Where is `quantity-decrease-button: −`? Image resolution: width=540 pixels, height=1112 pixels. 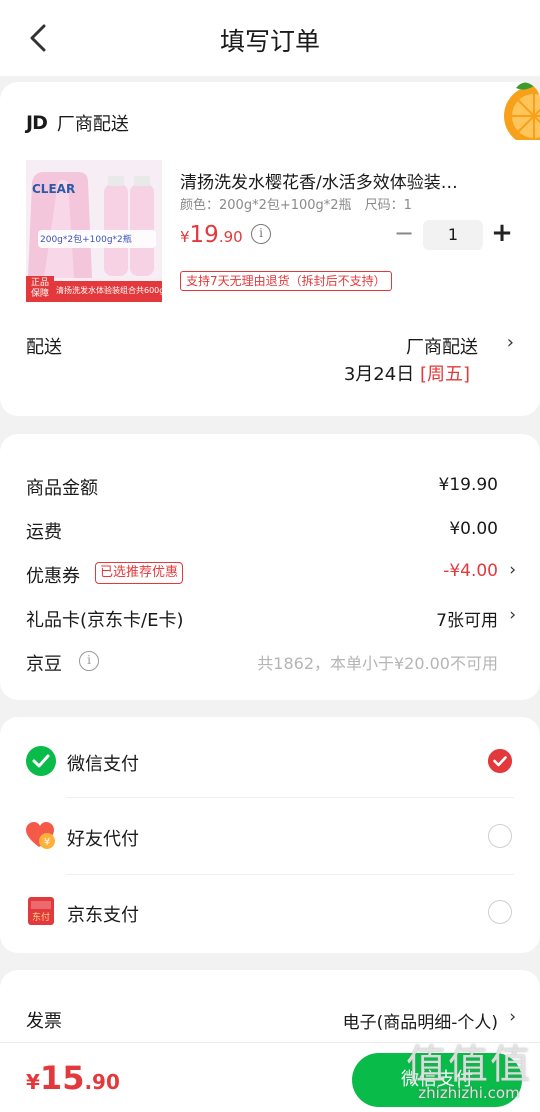 quantity-decrease-button: − is located at coordinates (404, 233).